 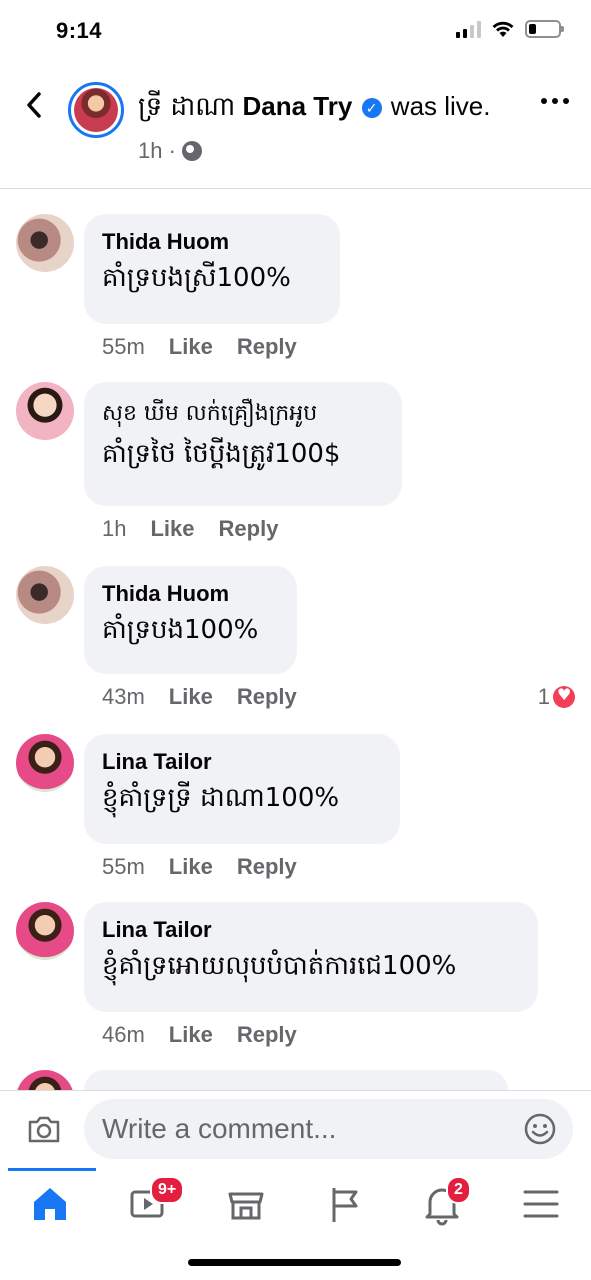 What do you see at coordinates (503, 29) in the screenshot?
I see `wifi-icon` at bounding box center [503, 29].